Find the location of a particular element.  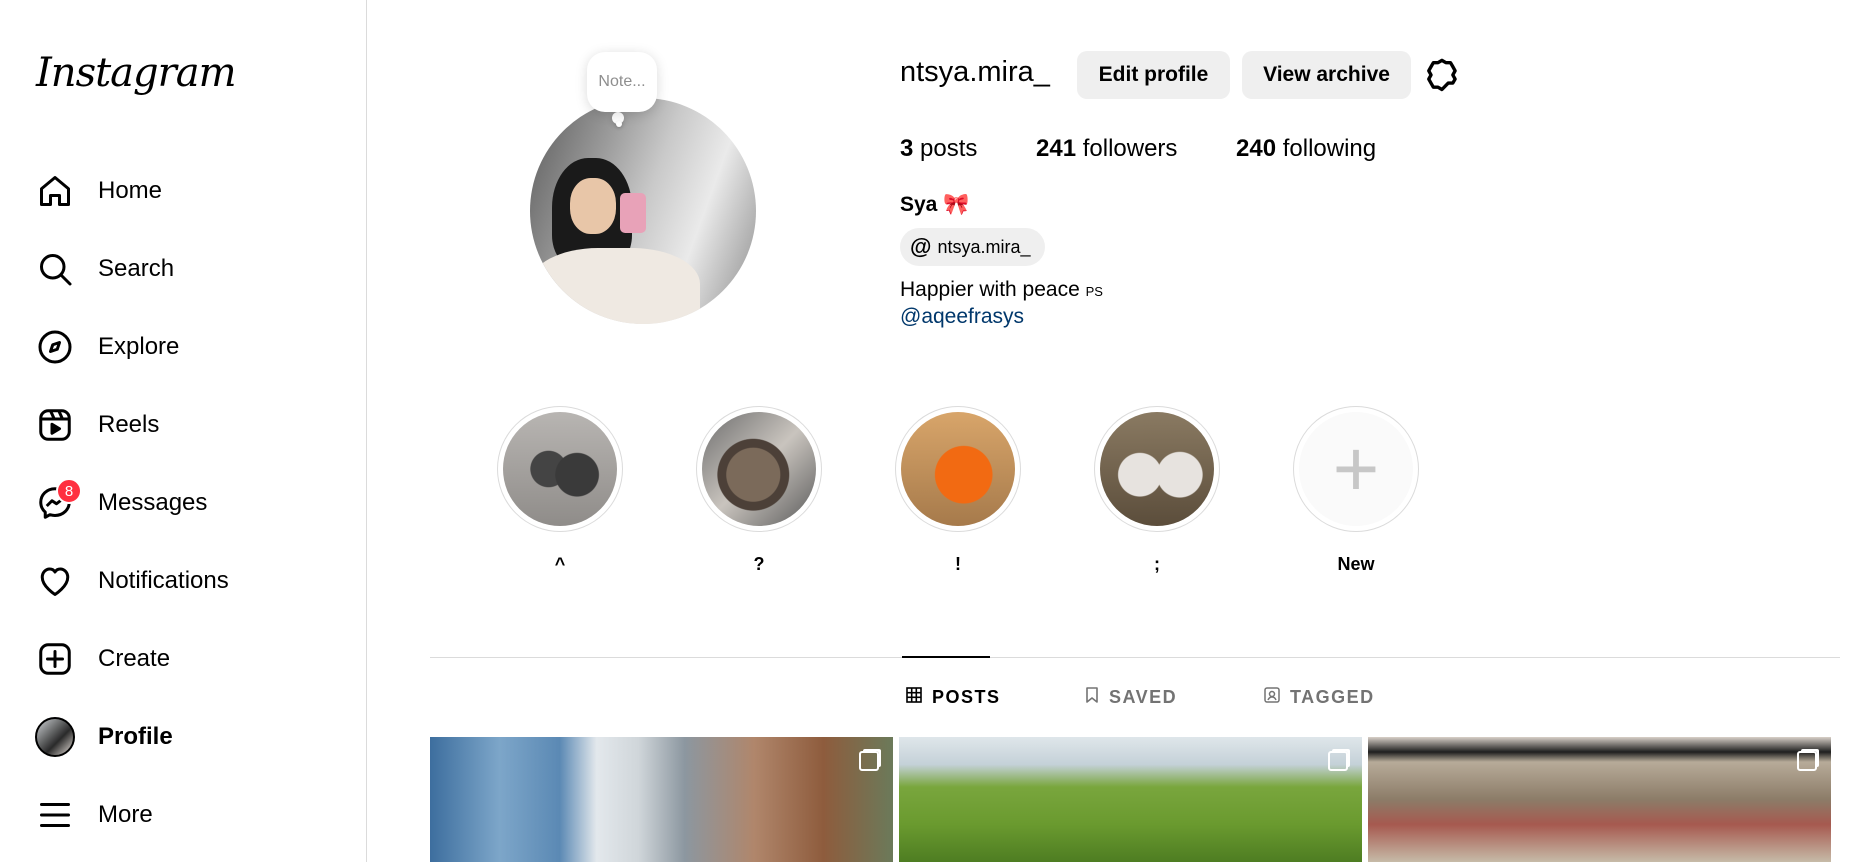

highlight-label: ! is located at coordinates (958, 564).